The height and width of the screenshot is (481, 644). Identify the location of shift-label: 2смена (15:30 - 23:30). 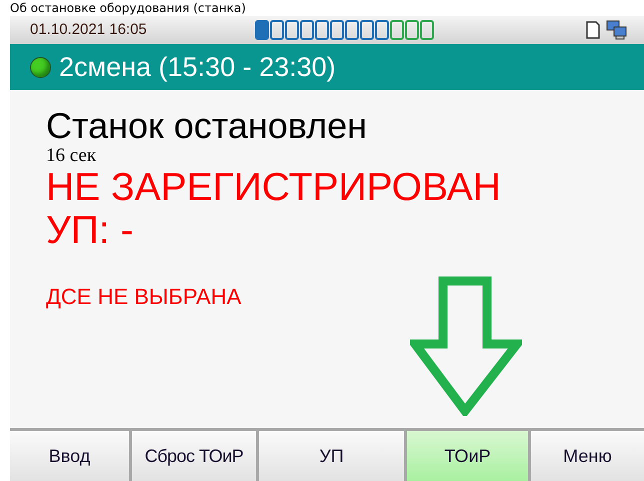
(197, 67).